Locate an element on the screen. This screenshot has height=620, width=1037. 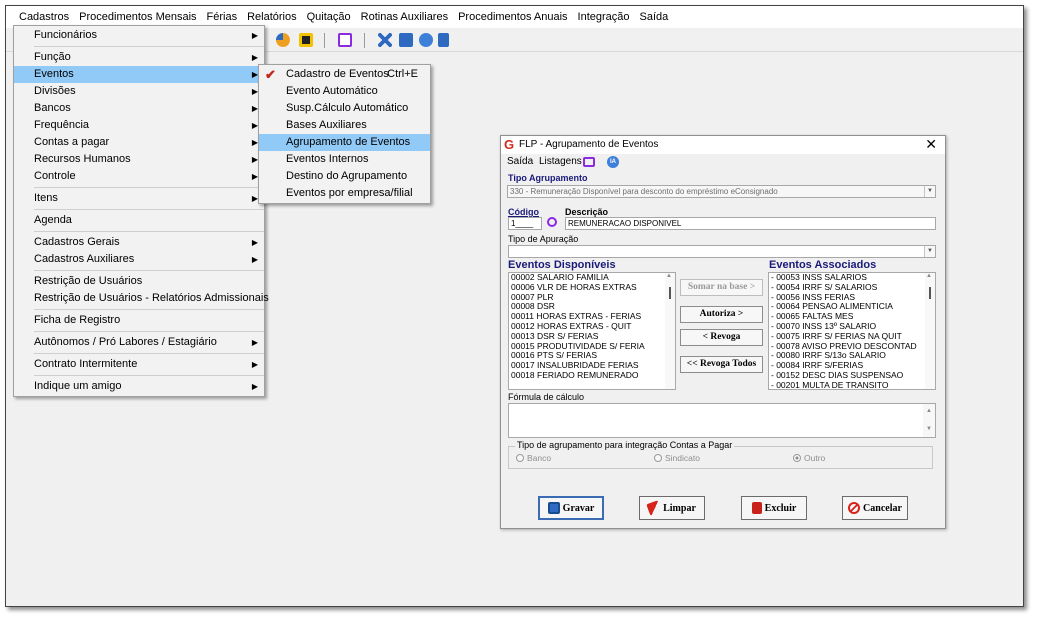
cadastros-menu-item: Divisões ▶ is located at coordinates (139, 91).